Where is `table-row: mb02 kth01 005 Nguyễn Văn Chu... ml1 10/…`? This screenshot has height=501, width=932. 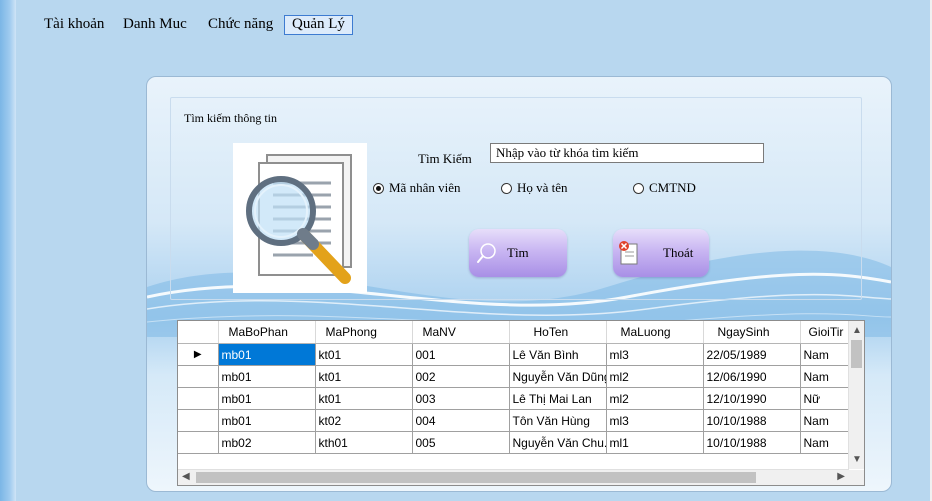 table-row: mb02 kth01 005 Nguyễn Văn Chu... ml1 10/… is located at coordinates (514, 442).